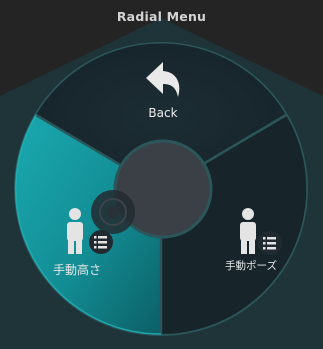  What do you see at coordinates (76, 270) in the screenshot?
I see `manual-height-label: 手動高さ` at bounding box center [76, 270].